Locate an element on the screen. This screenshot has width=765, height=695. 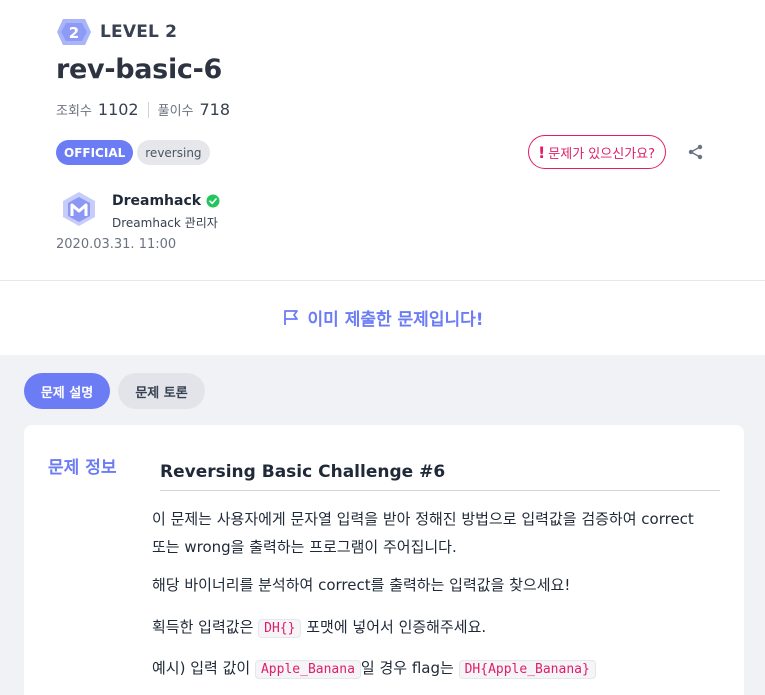
example-text-b: 일 경우 flag는 is located at coordinates (407, 668).